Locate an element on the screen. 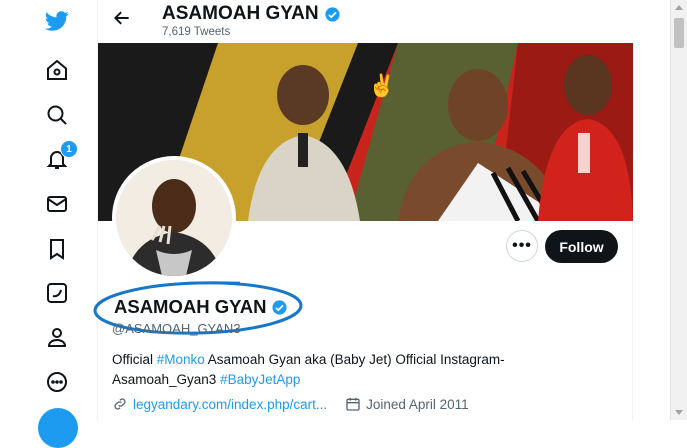 Image resolution: width=687 pixels, height=448 pixels. twitter-blue-icon is located at coordinates (57, 293).